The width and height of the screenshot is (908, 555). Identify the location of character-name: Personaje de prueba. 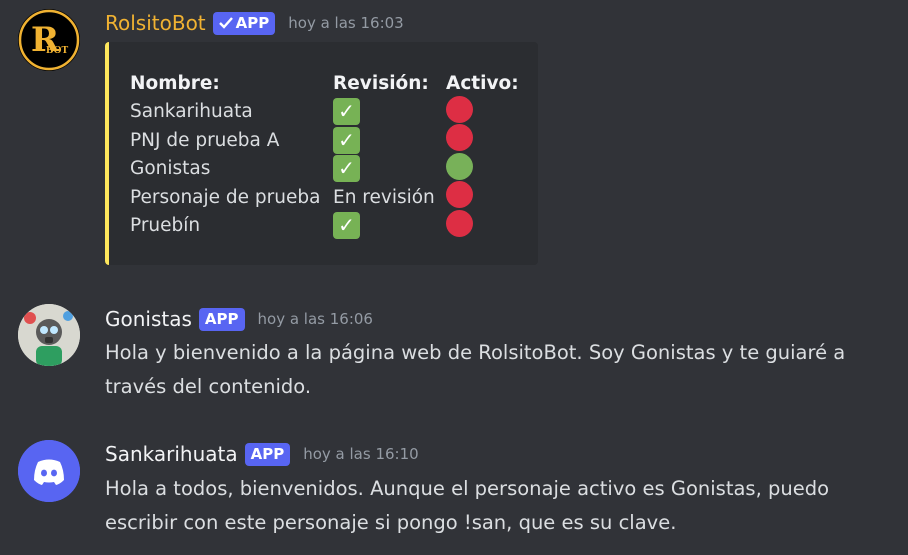
(225, 197).